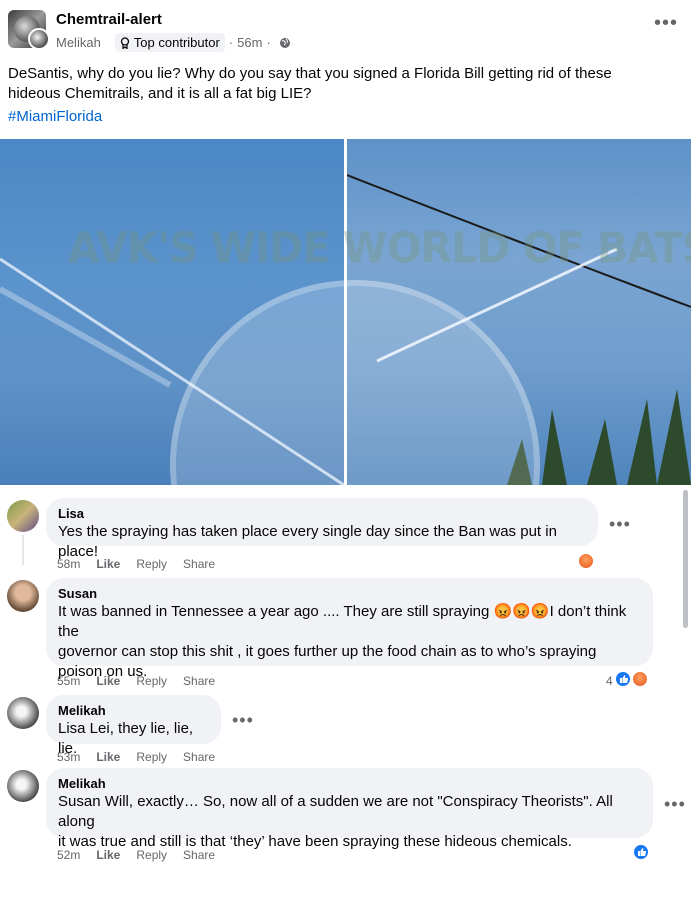 This screenshot has height=900, width=691. I want to click on badge-label: Top contributor, so click(176, 42).